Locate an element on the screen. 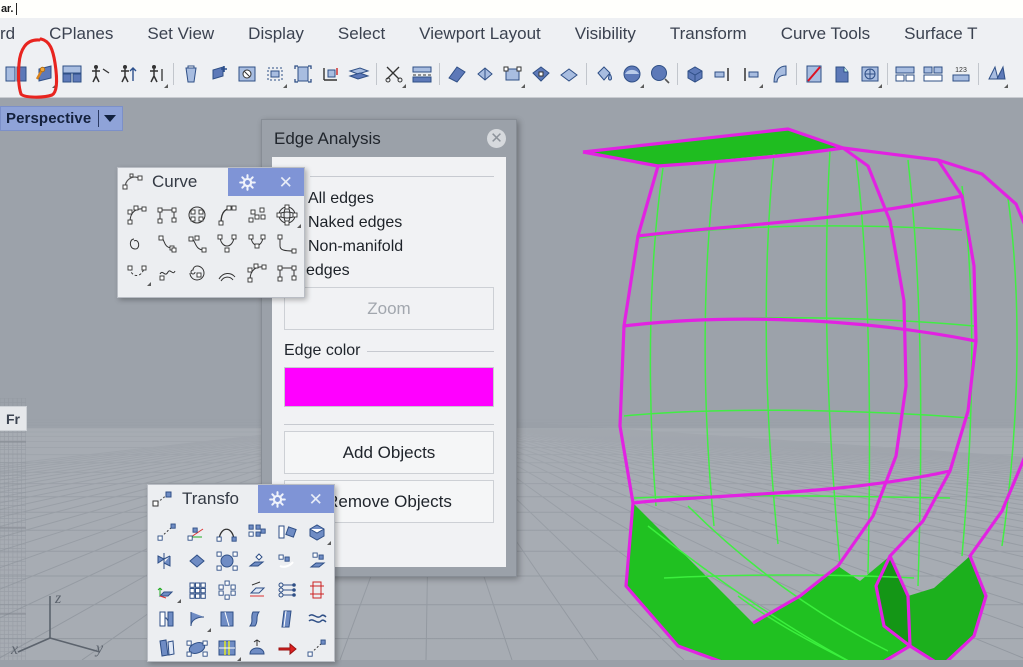 The width and height of the screenshot is (1023, 667). array-icon is located at coordinates (257, 531).